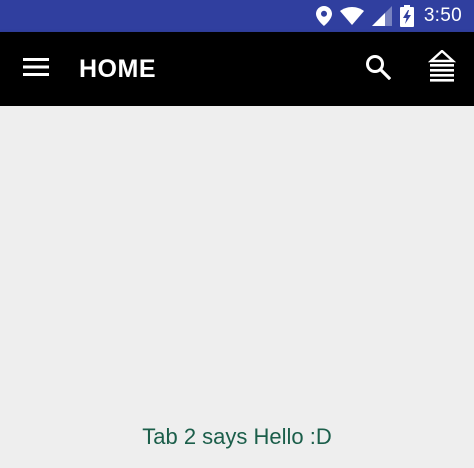 The image size is (474, 468). I want to click on page-title: HOME, so click(117, 69).